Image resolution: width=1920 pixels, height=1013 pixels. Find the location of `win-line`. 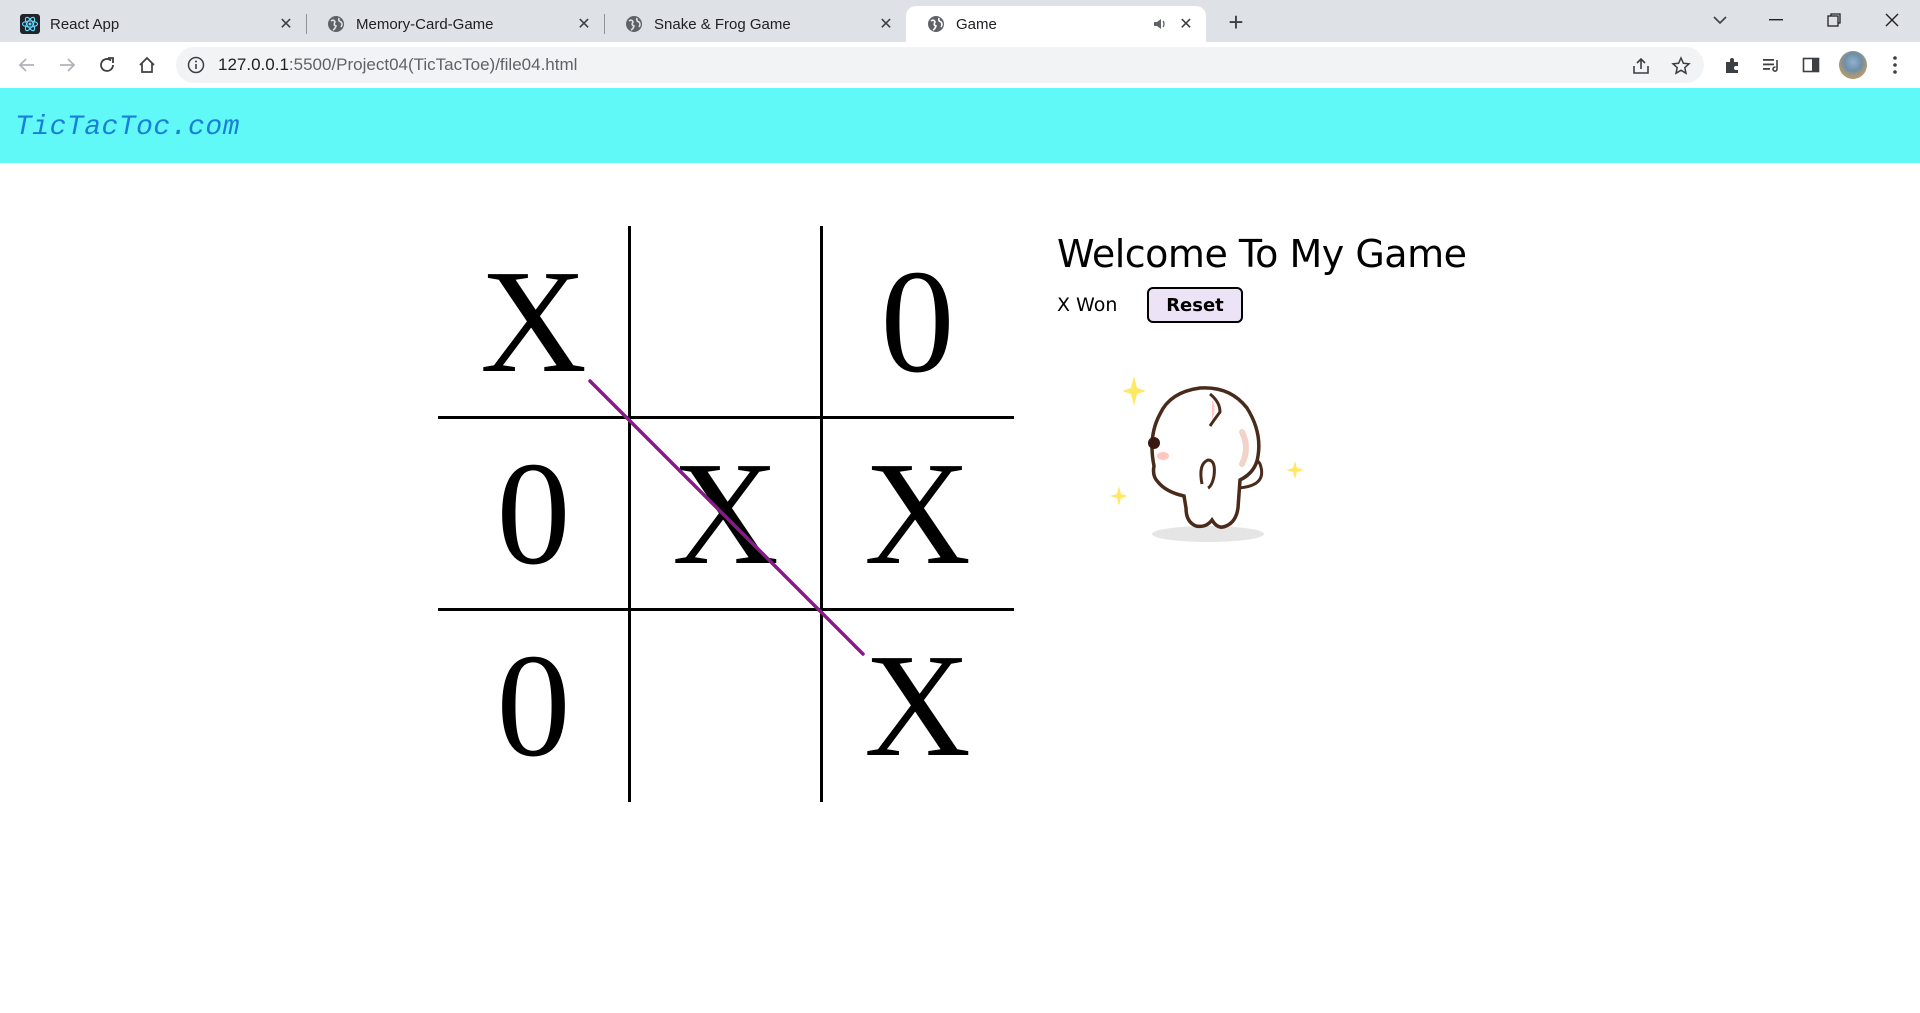

win-line is located at coordinates (726, 517).